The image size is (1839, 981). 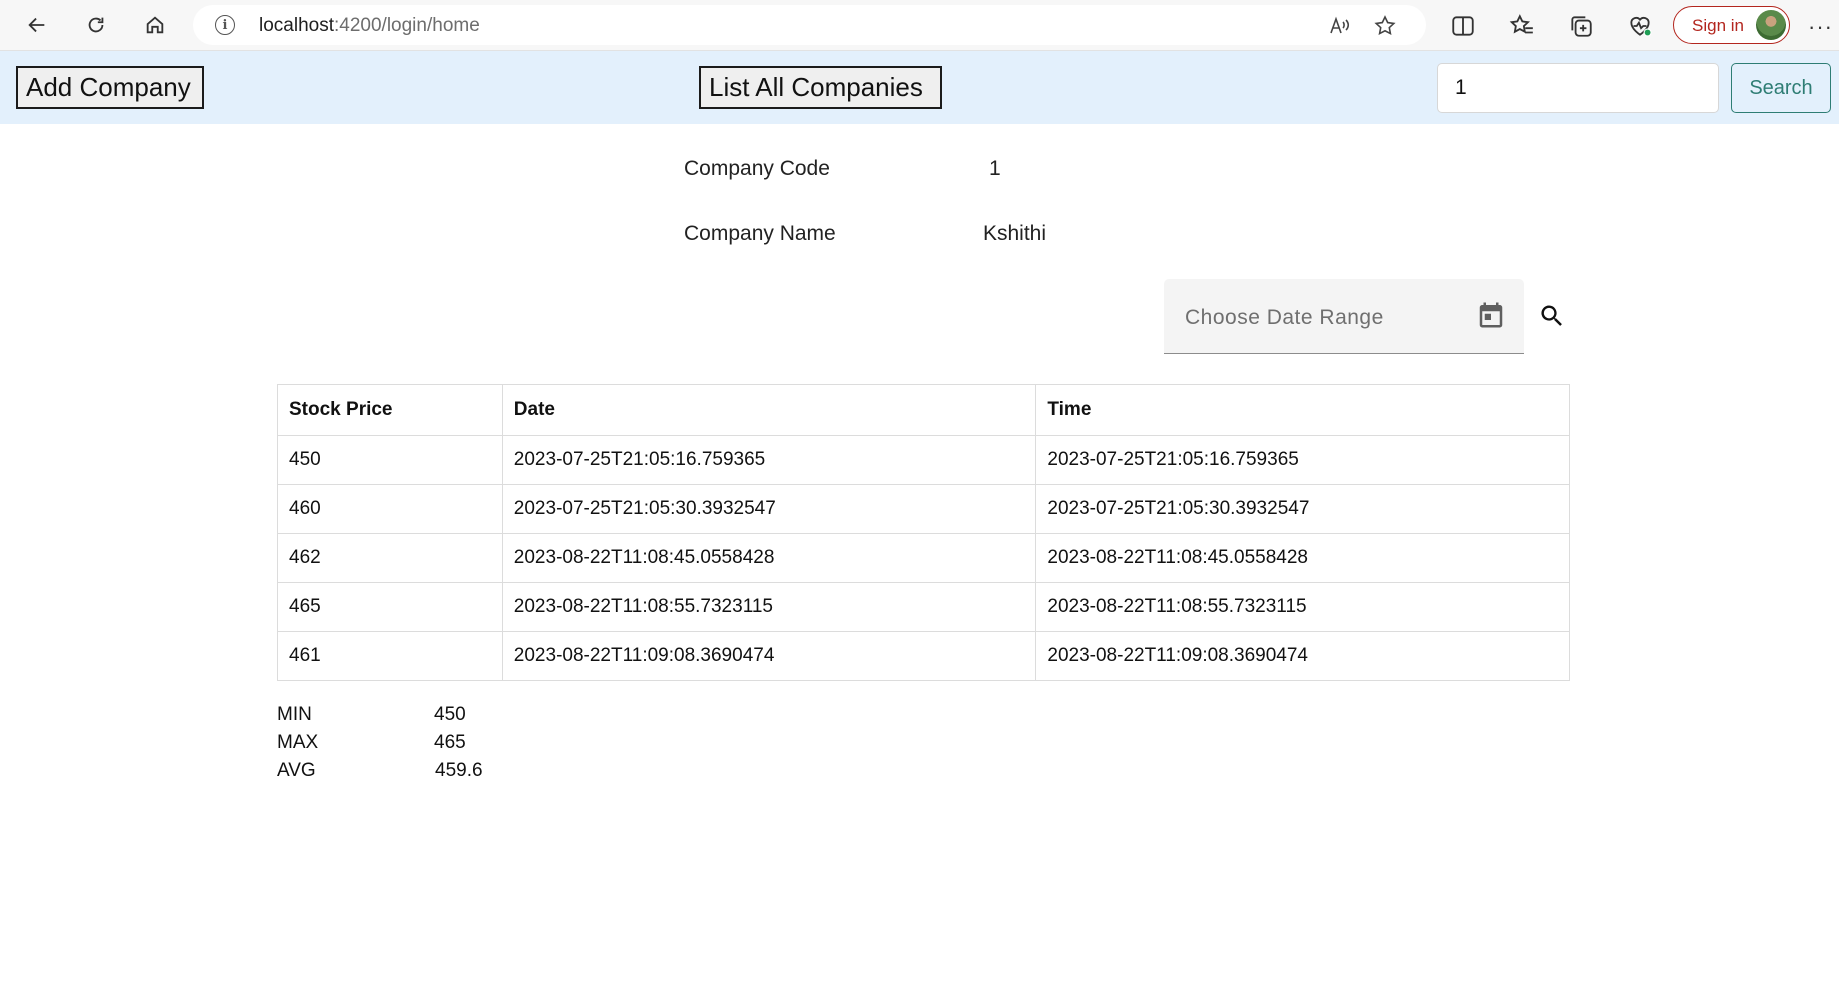 I want to click on favorites-icon, so click(x=1522, y=26).